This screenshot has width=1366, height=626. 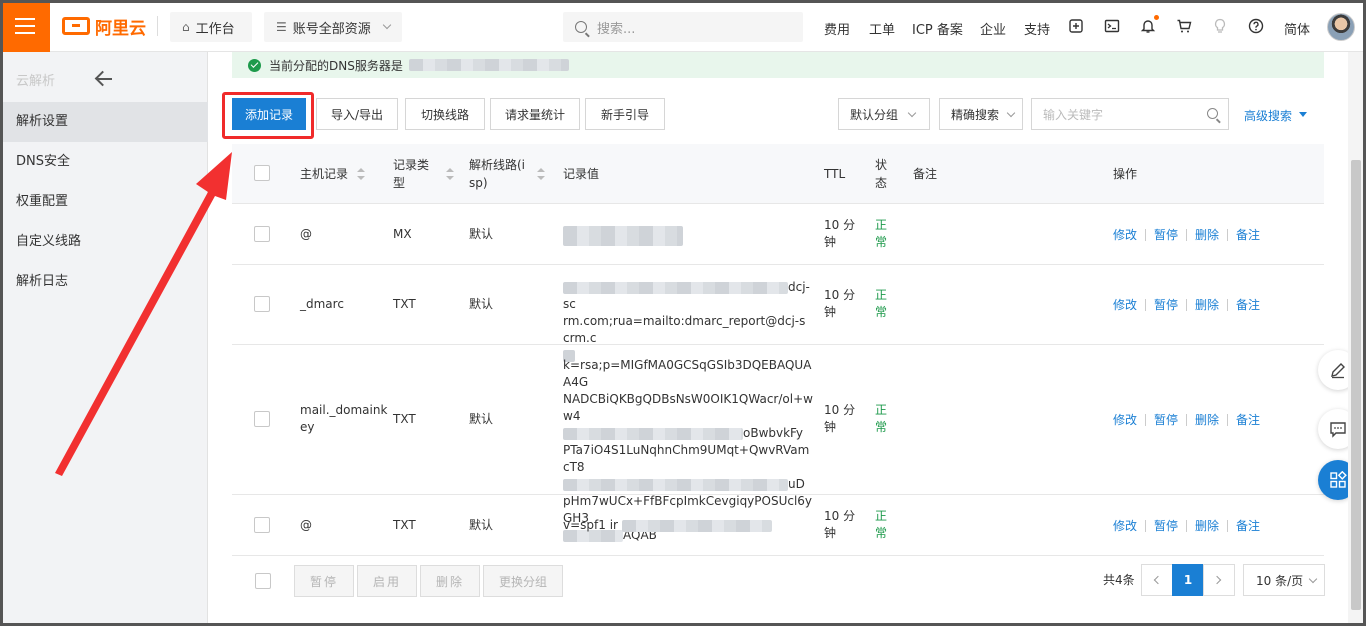 I want to click on keyword-input: 输入关键字, so click(x=1130, y=114).